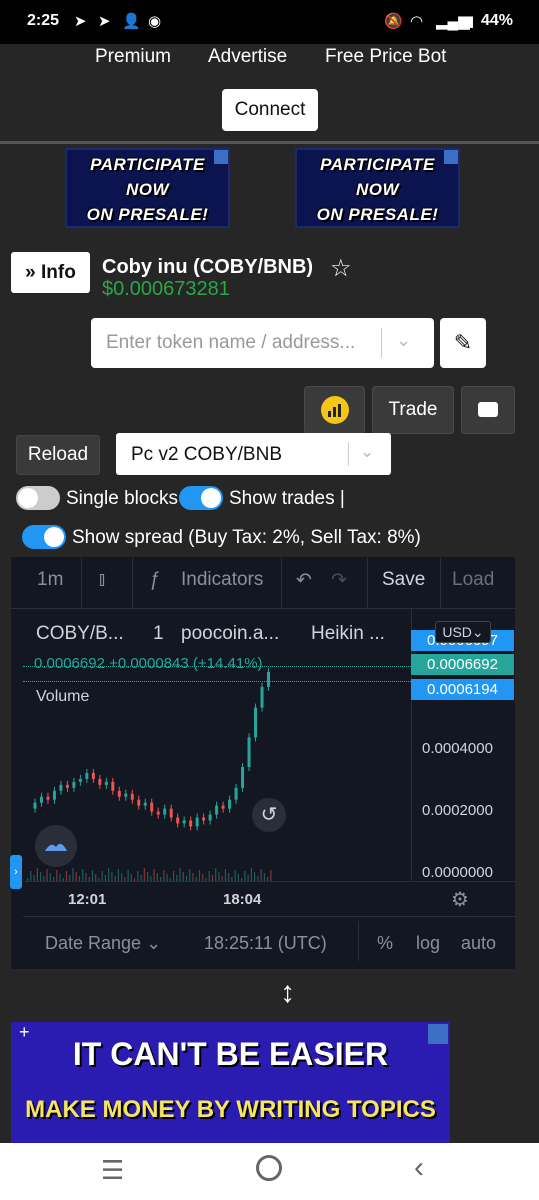 Image resolution: width=539 pixels, height=1200 pixels. What do you see at coordinates (334, 410) in the screenshot?
I see `chart-button` at bounding box center [334, 410].